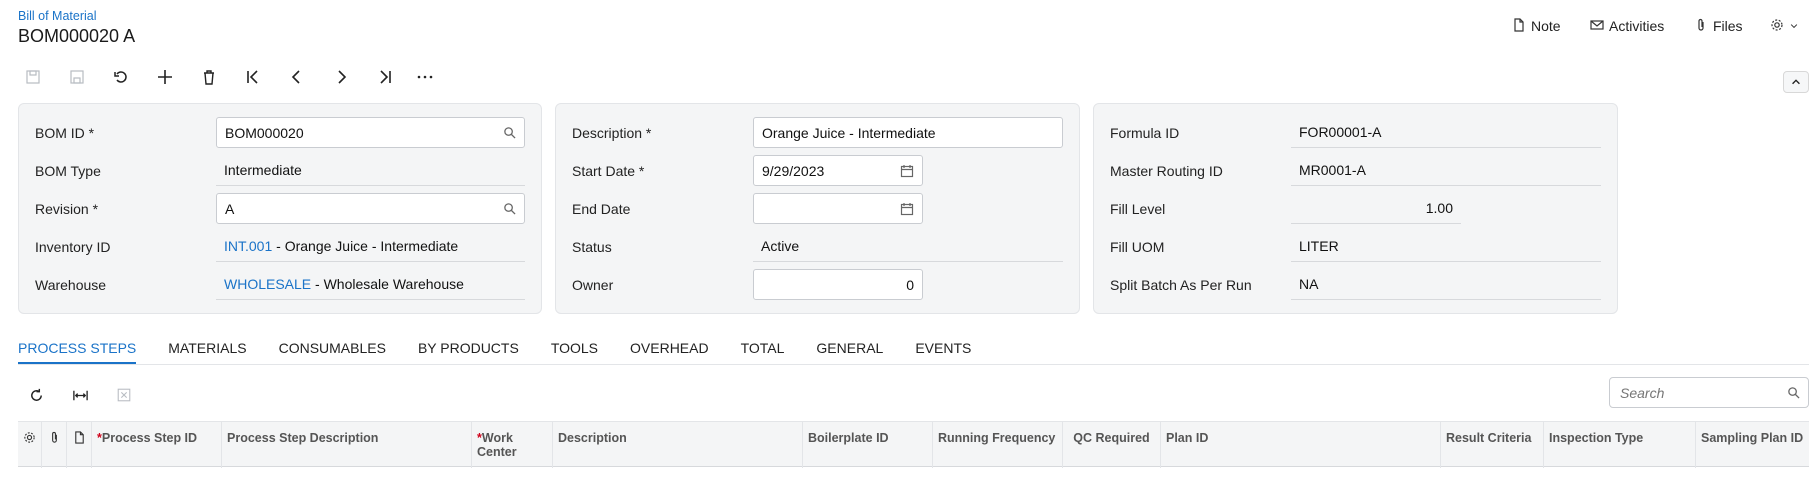  What do you see at coordinates (868, 445) in the screenshot?
I see `column-boilerplate-id: Boilerplate ID` at bounding box center [868, 445].